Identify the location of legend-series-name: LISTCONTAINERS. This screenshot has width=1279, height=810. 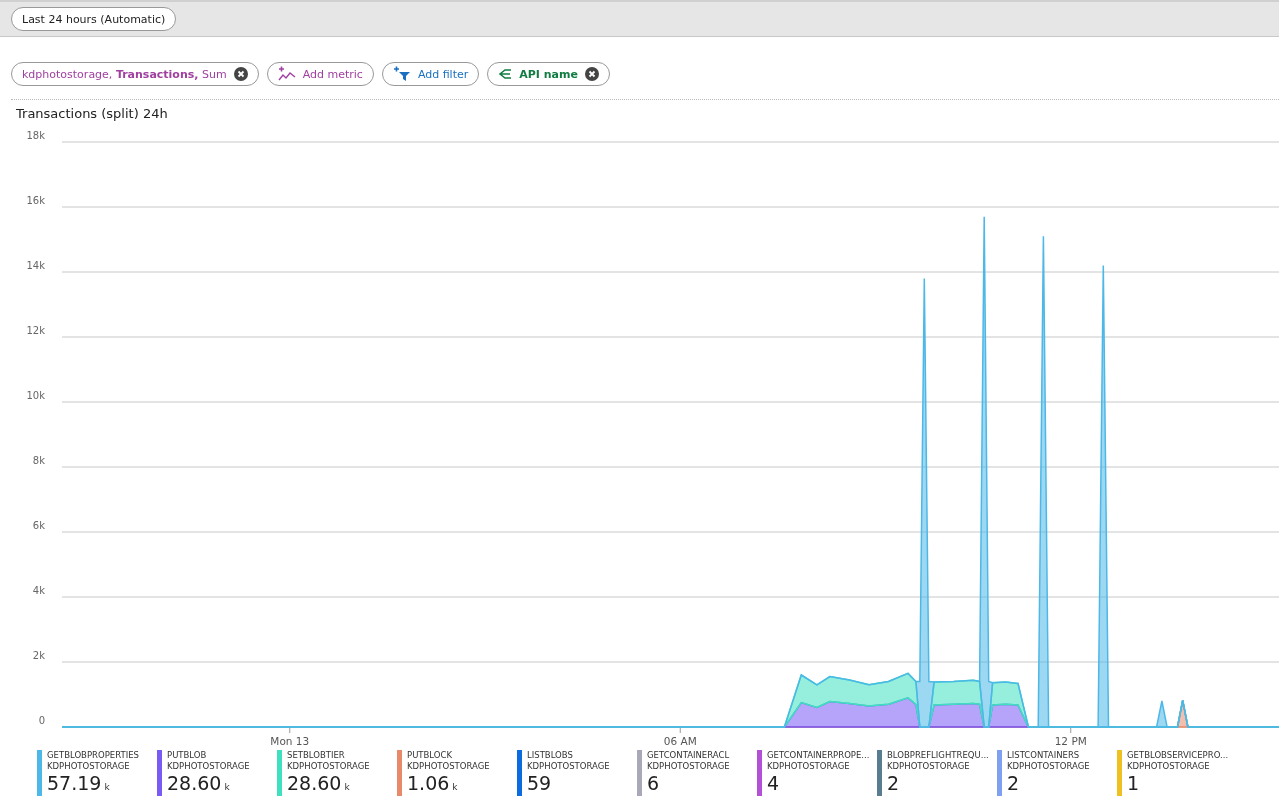
(1044, 755).